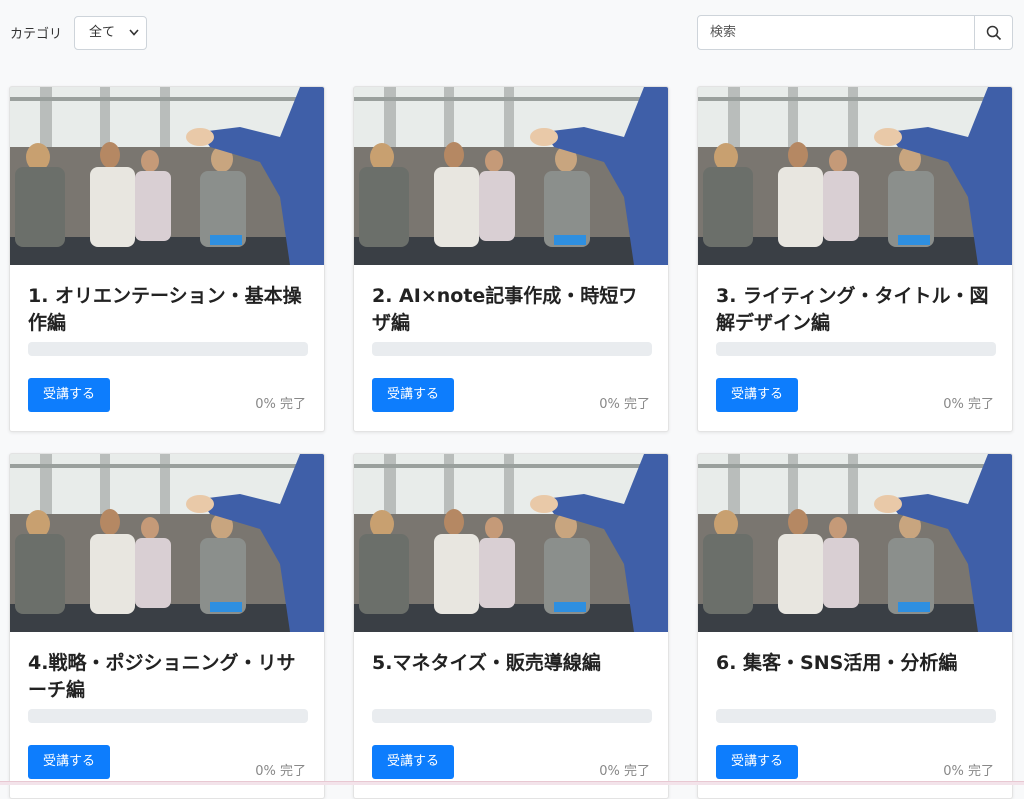 This screenshot has width=1024, height=799. I want to click on course-title: 1. オリエンテーション・基本操作編, so click(165, 309).